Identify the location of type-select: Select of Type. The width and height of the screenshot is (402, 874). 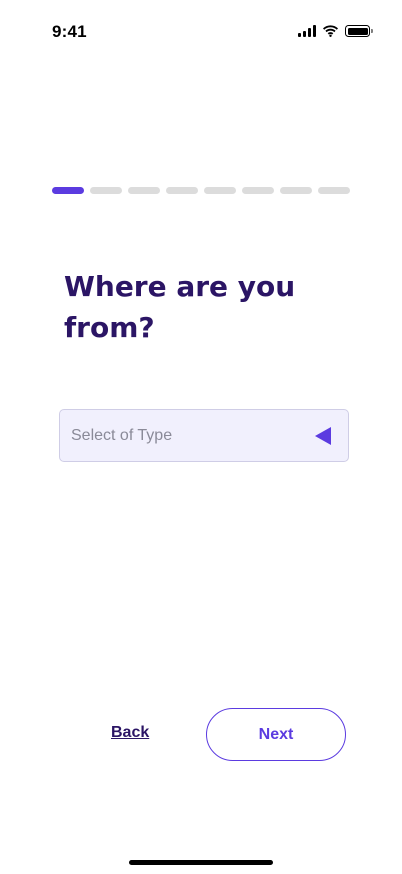
(204, 435).